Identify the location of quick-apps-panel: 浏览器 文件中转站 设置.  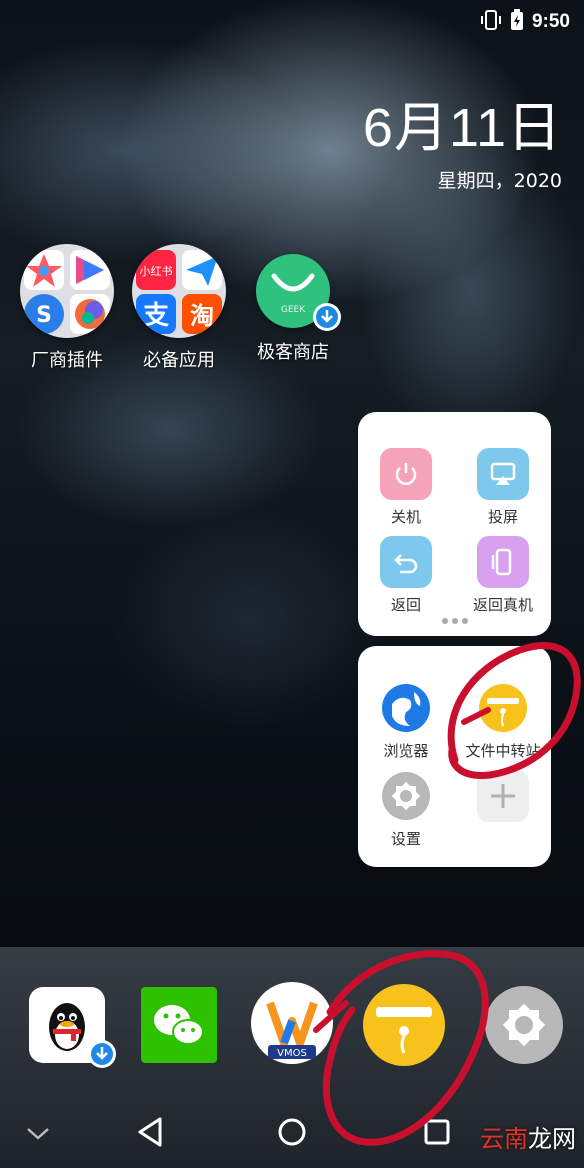
(454, 756).